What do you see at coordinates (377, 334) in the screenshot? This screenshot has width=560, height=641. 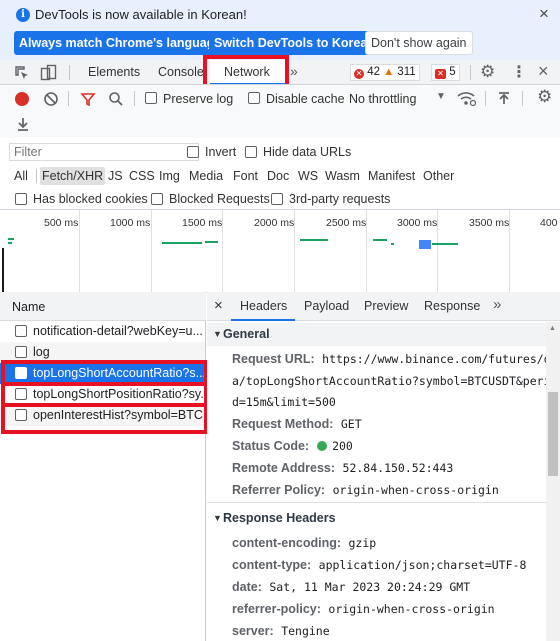 I see `general-section-header: ▼ General` at bounding box center [377, 334].